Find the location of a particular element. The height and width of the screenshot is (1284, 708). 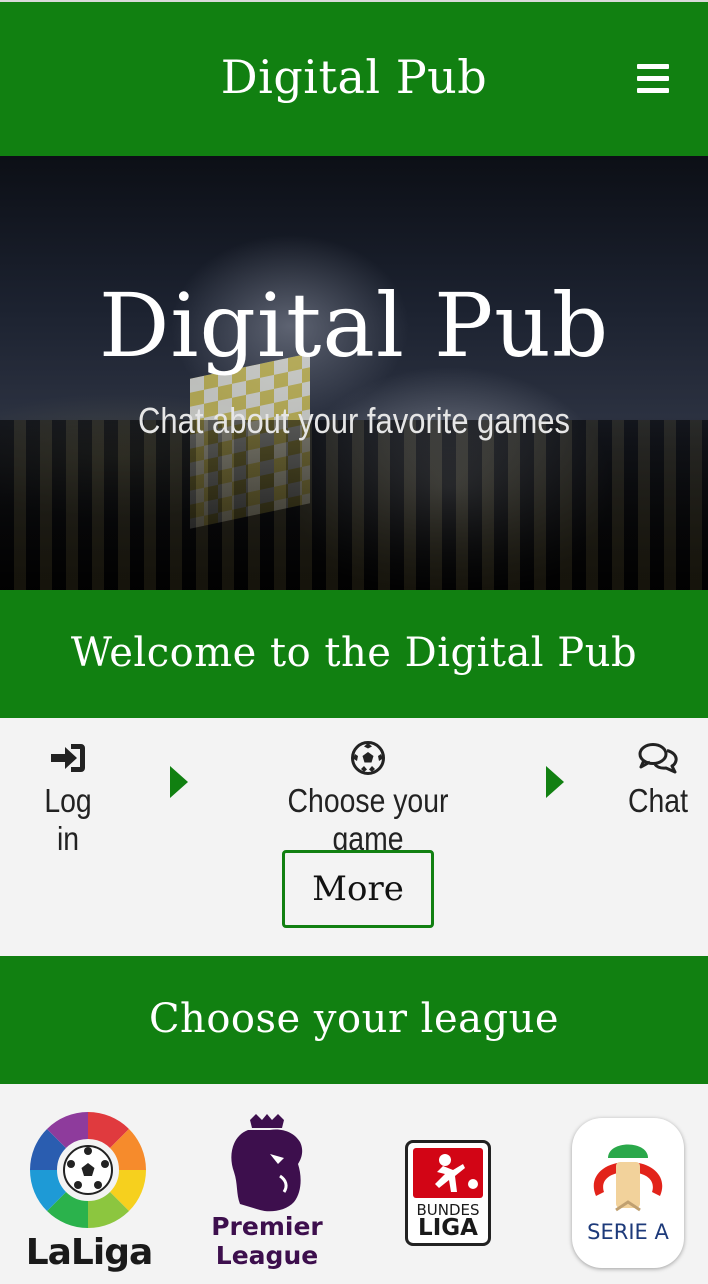

premier-league-logo-text-1: Premier is located at coordinates (267, 1226).